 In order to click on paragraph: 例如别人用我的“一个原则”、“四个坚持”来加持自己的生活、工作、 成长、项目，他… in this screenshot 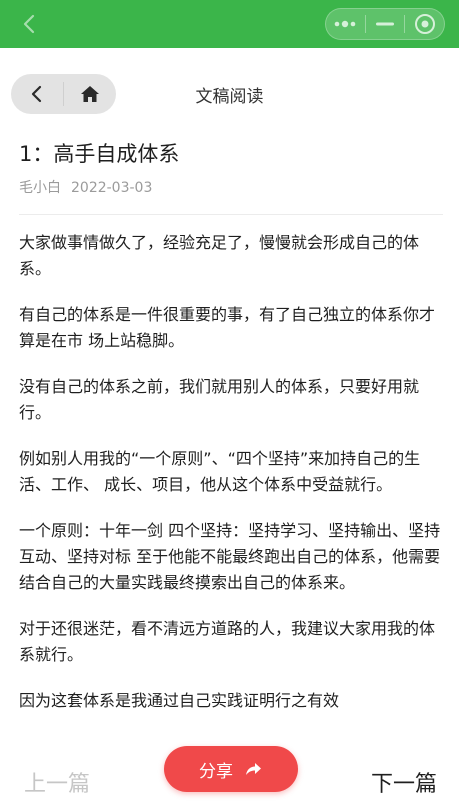, I will do `click(220, 471)`.